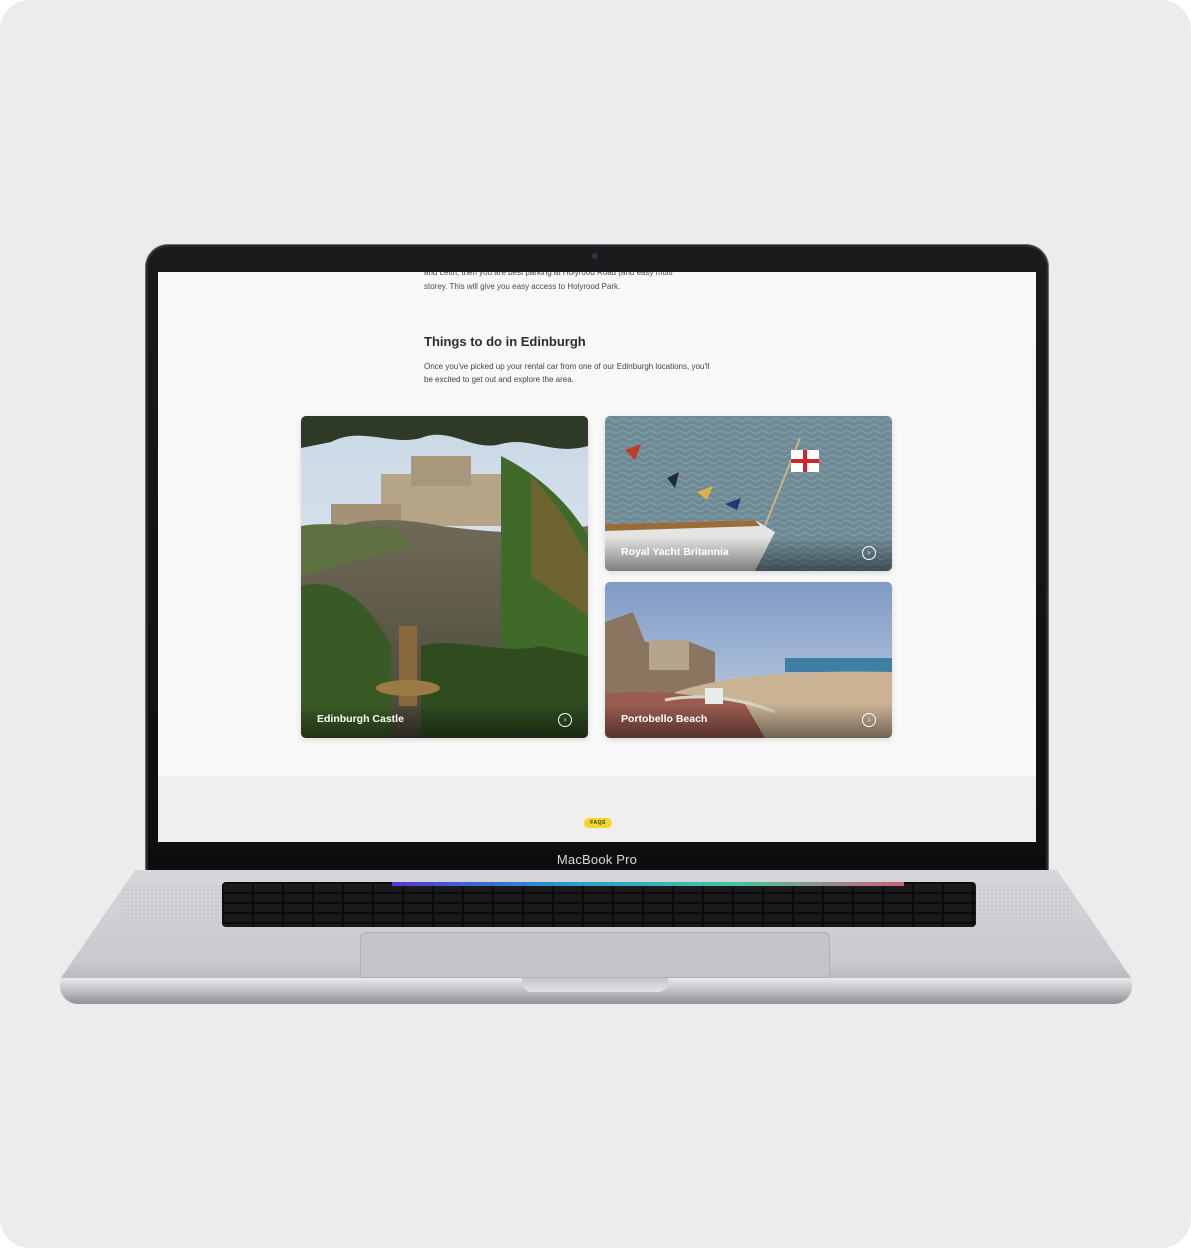 The height and width of the screenshot is (1248, 1191). What do you see at coordinates (1017, 904) in the screenshot?
I see `speaker-grille-right` at bounding box center [1017, 904].